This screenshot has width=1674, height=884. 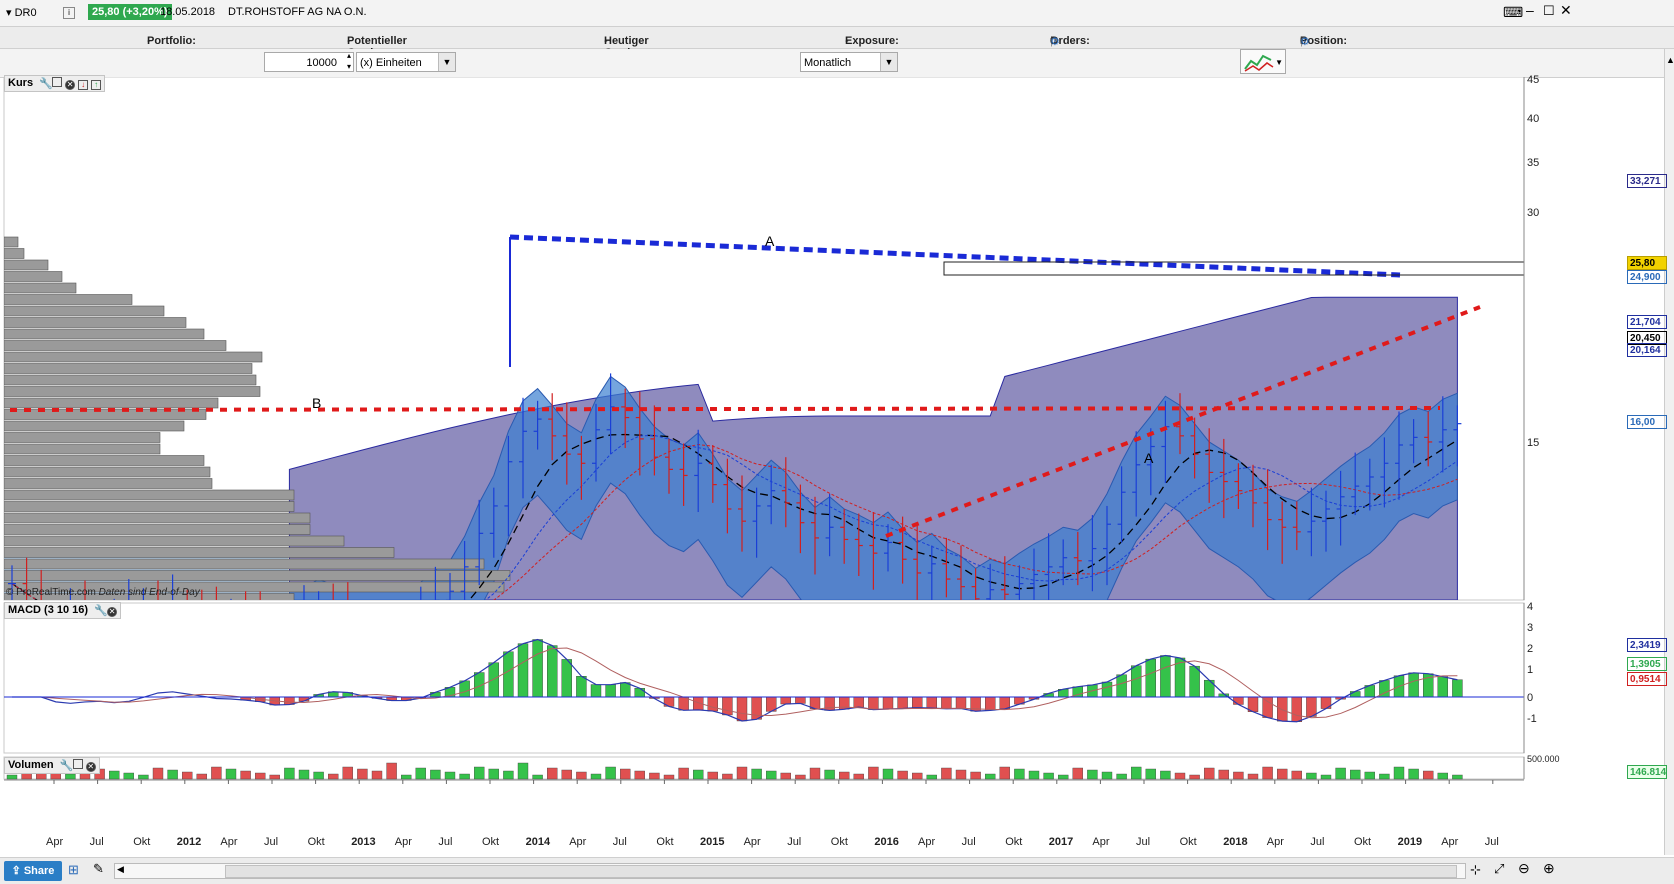 I want to click on period-value: Monatlich, so click(x=828, y=63).